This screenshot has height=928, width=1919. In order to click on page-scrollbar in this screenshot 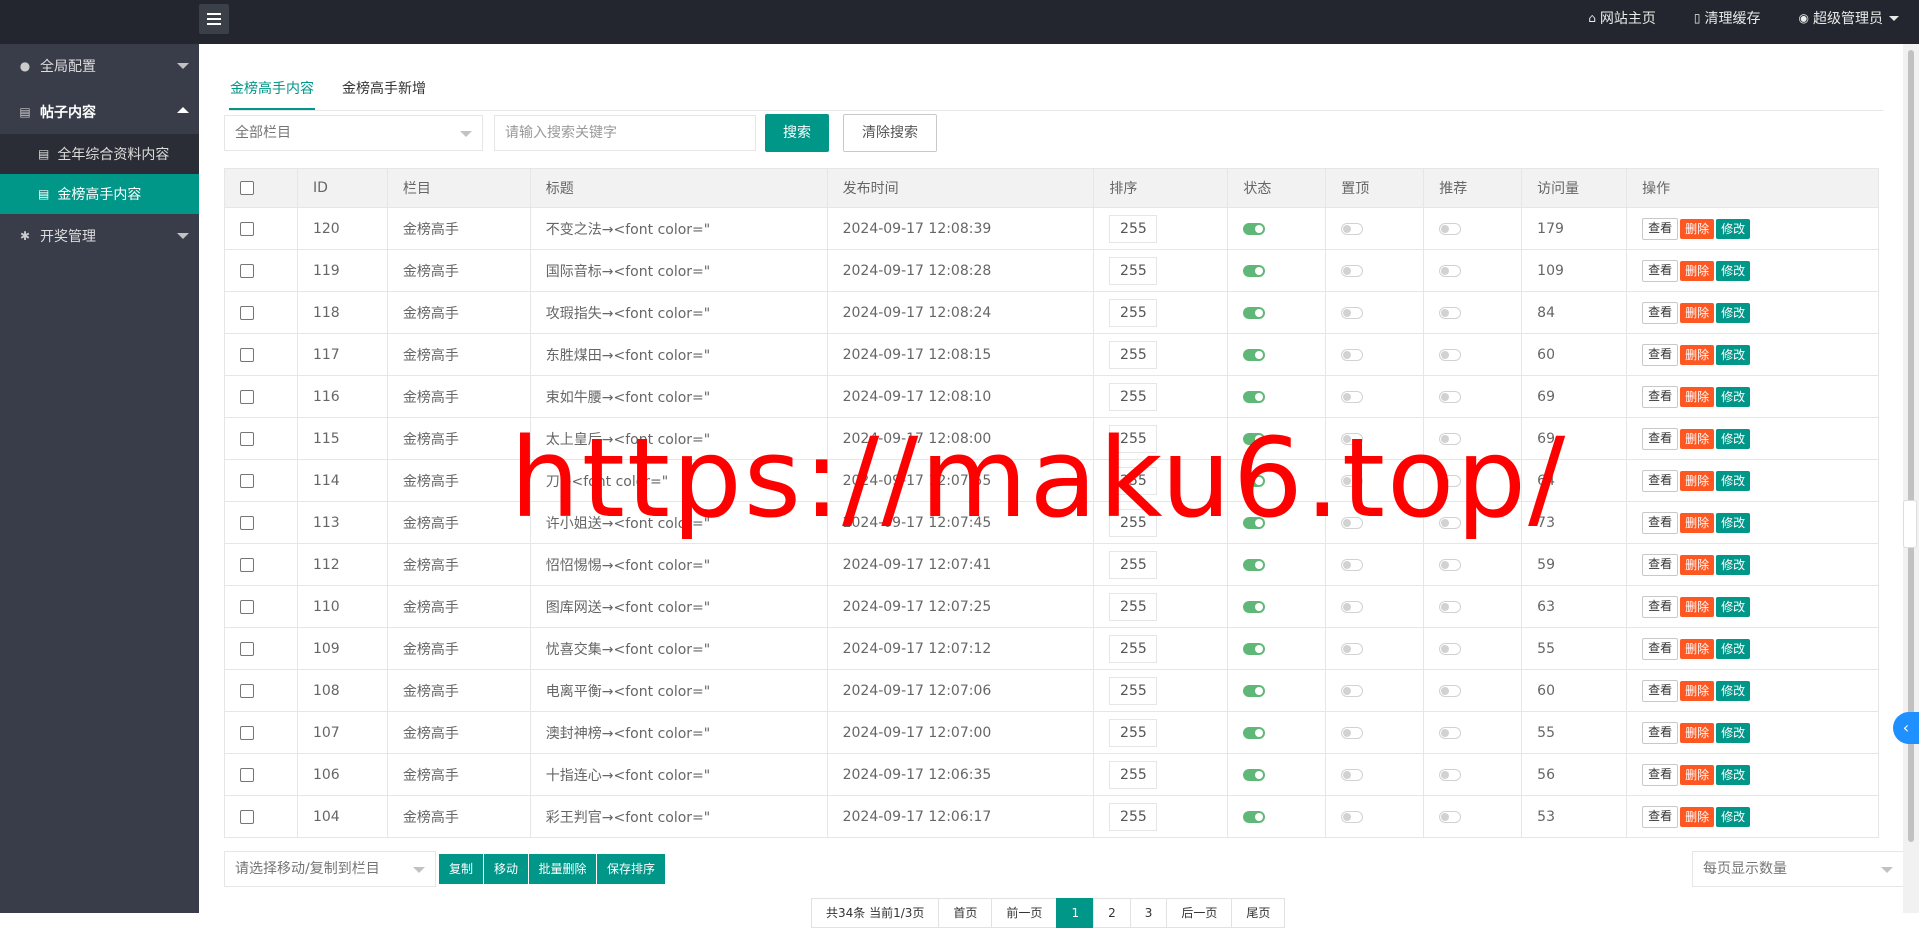, I will do `click(1911, 478)`.